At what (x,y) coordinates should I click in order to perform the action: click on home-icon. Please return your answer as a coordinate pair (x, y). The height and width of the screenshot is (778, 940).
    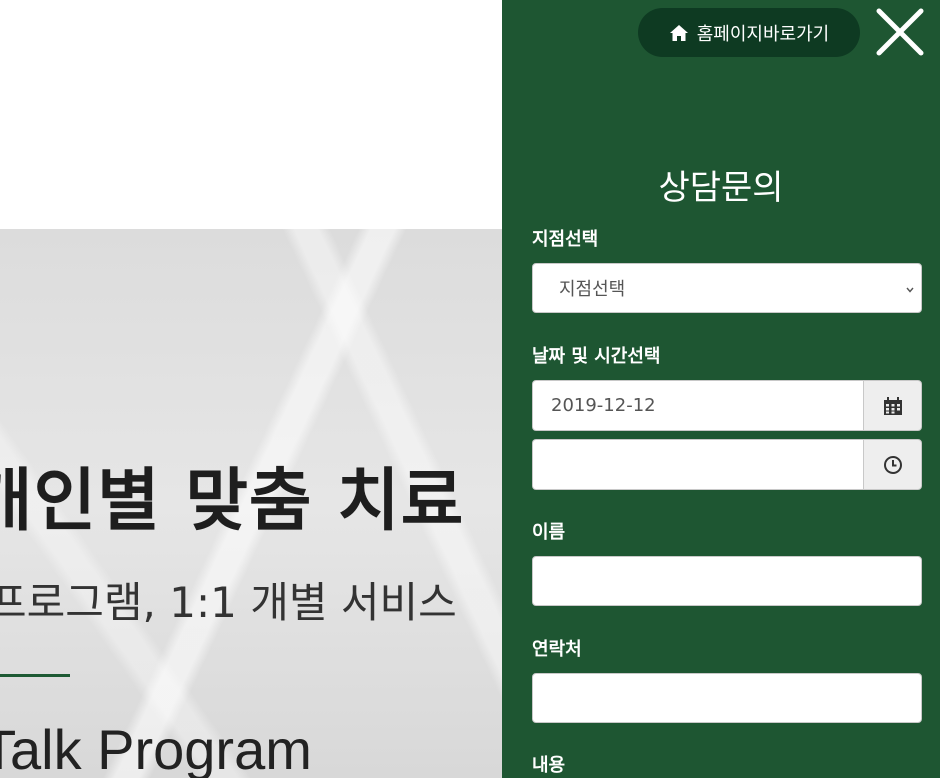
    Looking at the image, I should click on (679, 33).